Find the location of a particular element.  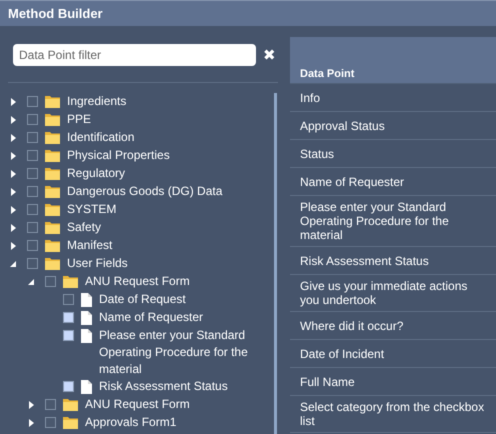

table-cell: Risk Assessment Status is located at coordinates (364, 261).